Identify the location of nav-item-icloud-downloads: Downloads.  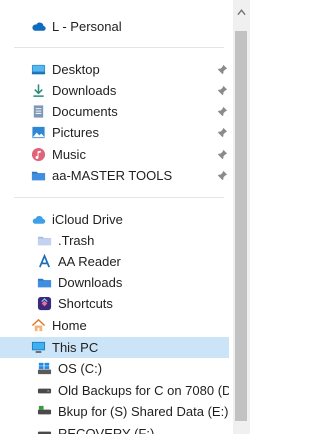
(114, 282).